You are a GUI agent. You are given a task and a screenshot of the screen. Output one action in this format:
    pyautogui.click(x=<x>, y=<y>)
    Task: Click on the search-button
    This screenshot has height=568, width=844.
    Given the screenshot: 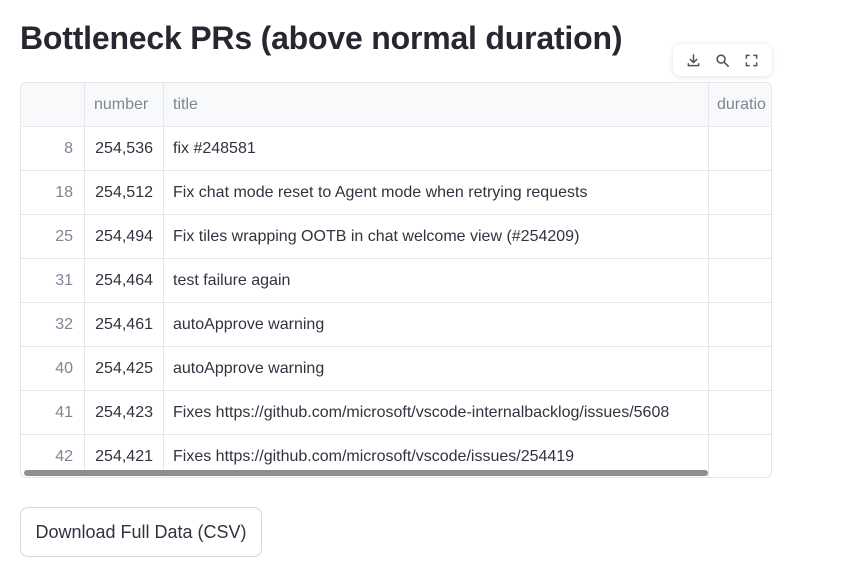 What is the action you would take?
    pyautogui.click(x=723, y=60)
    